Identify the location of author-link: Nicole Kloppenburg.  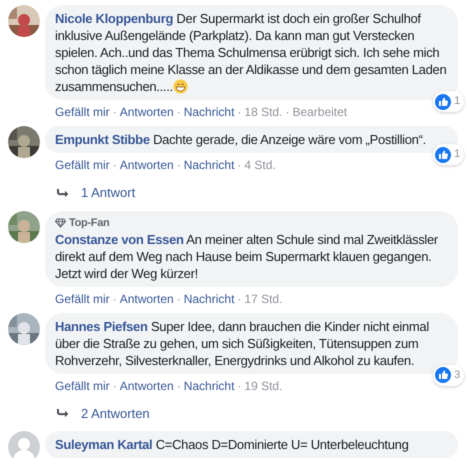
(114, 18).